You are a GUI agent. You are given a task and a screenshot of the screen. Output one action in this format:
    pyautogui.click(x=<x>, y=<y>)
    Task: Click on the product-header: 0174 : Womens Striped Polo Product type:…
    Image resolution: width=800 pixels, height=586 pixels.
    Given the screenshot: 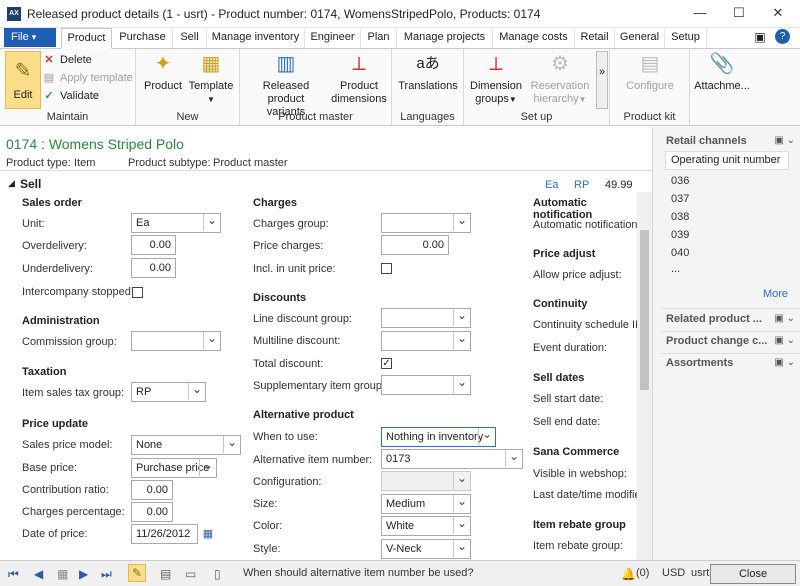 What is the action you would take?
    pyautogui.click(x=326, y=149)
    